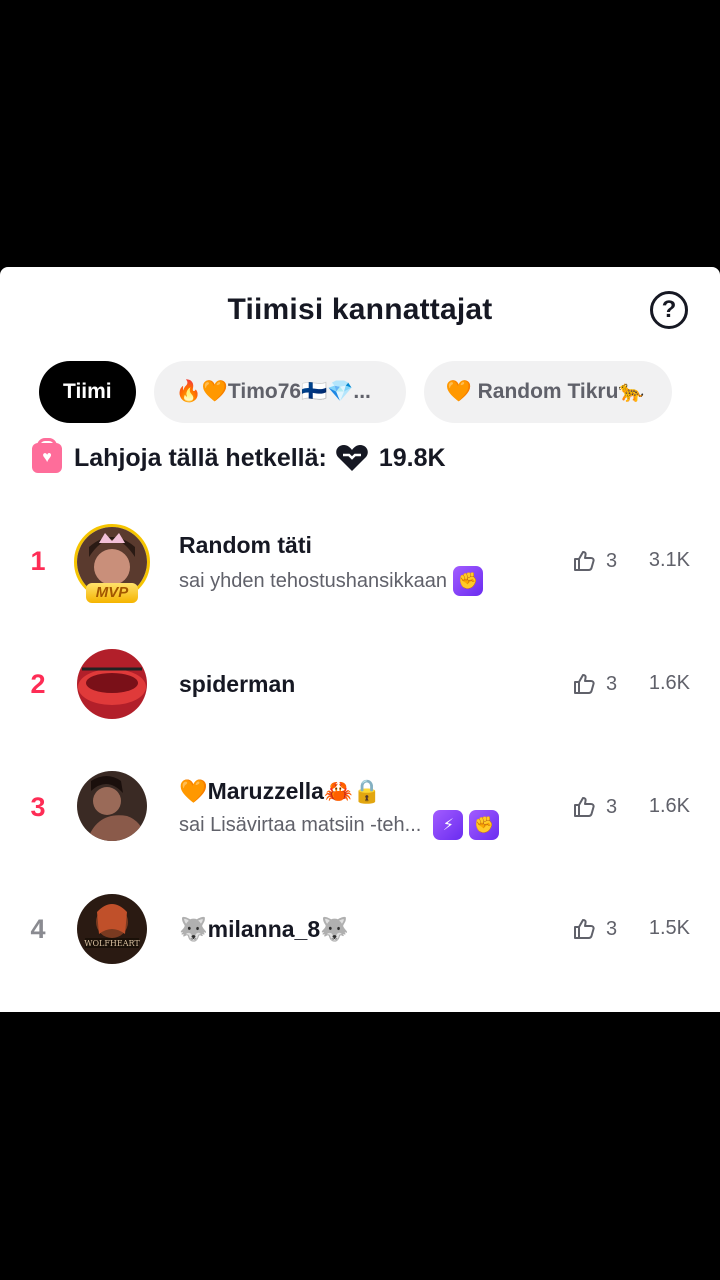 The width and height of the screenshot is (720, 1280). I want to click on lightning-boost-icon: ⚡, so click(448, 825).